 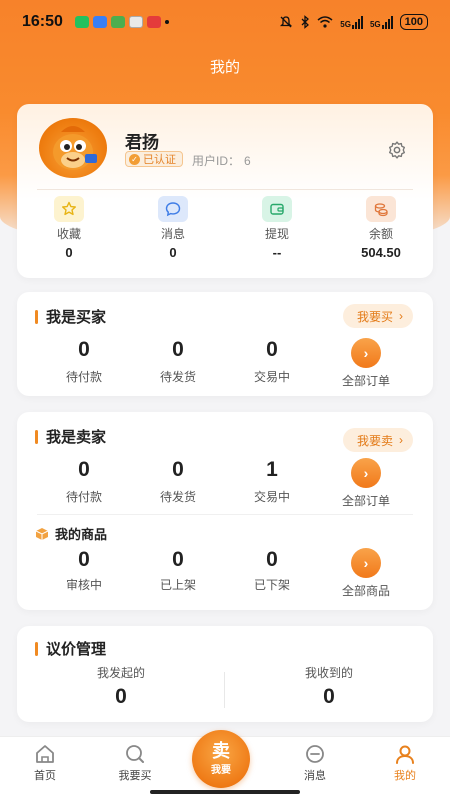 What do you see at coordinates (45, 754) in the screenshot?
I see `home-icon` at bounding box center [45, 754].